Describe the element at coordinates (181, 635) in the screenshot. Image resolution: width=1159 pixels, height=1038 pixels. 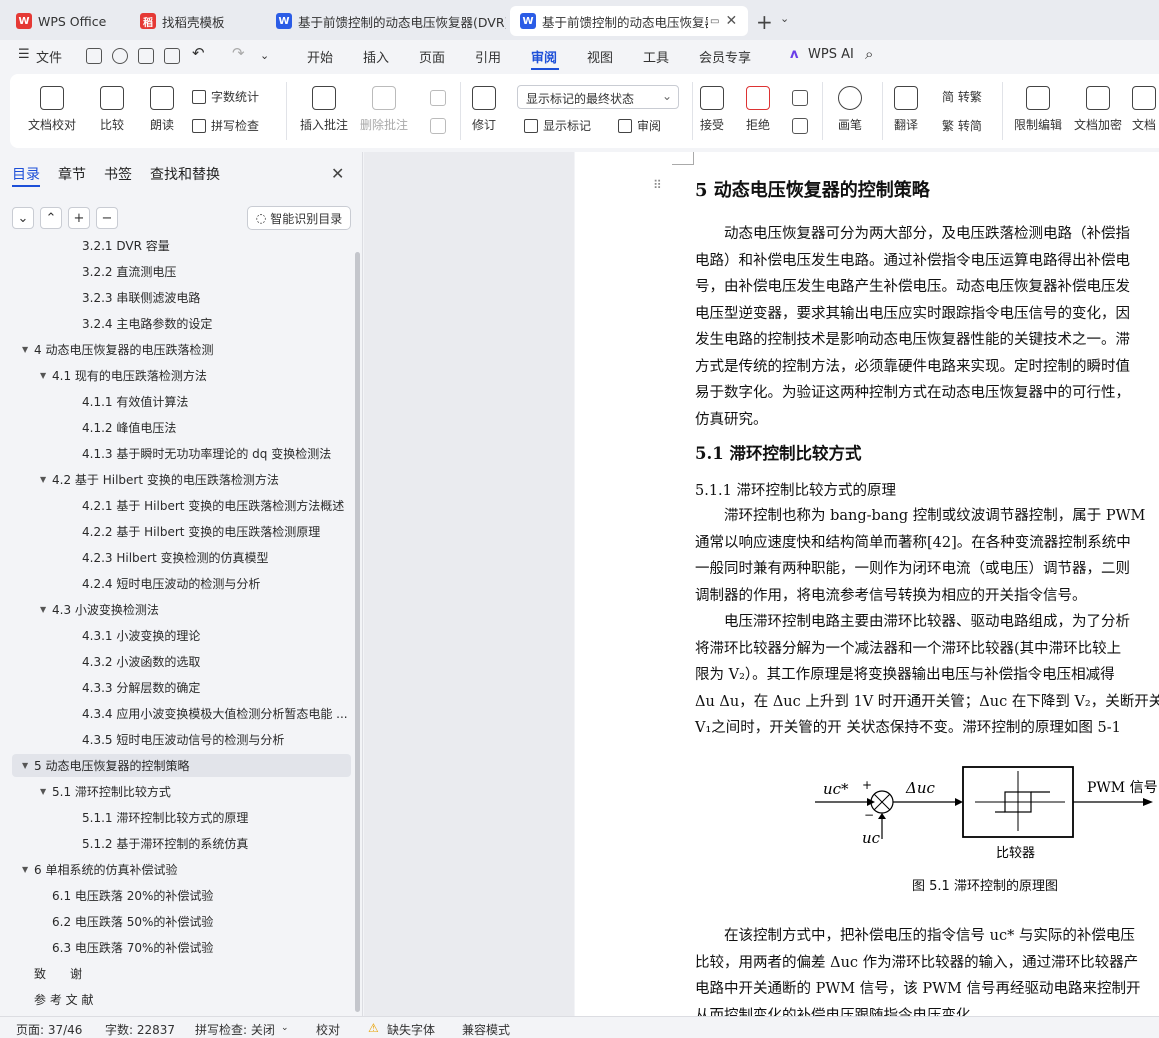
I see `toc-item: 4.3.1 小波变换的理论` at that location.